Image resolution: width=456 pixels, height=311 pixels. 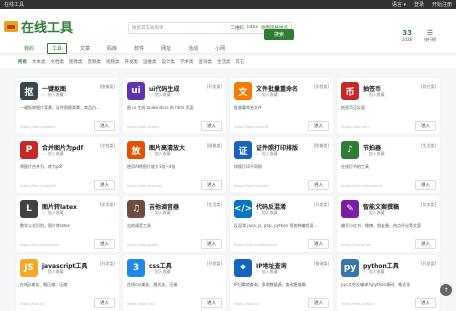 What do you see at coordinates (113, 62) in the screenshot?
I see `category-item: 视频类` at bounding box center [113, 62].